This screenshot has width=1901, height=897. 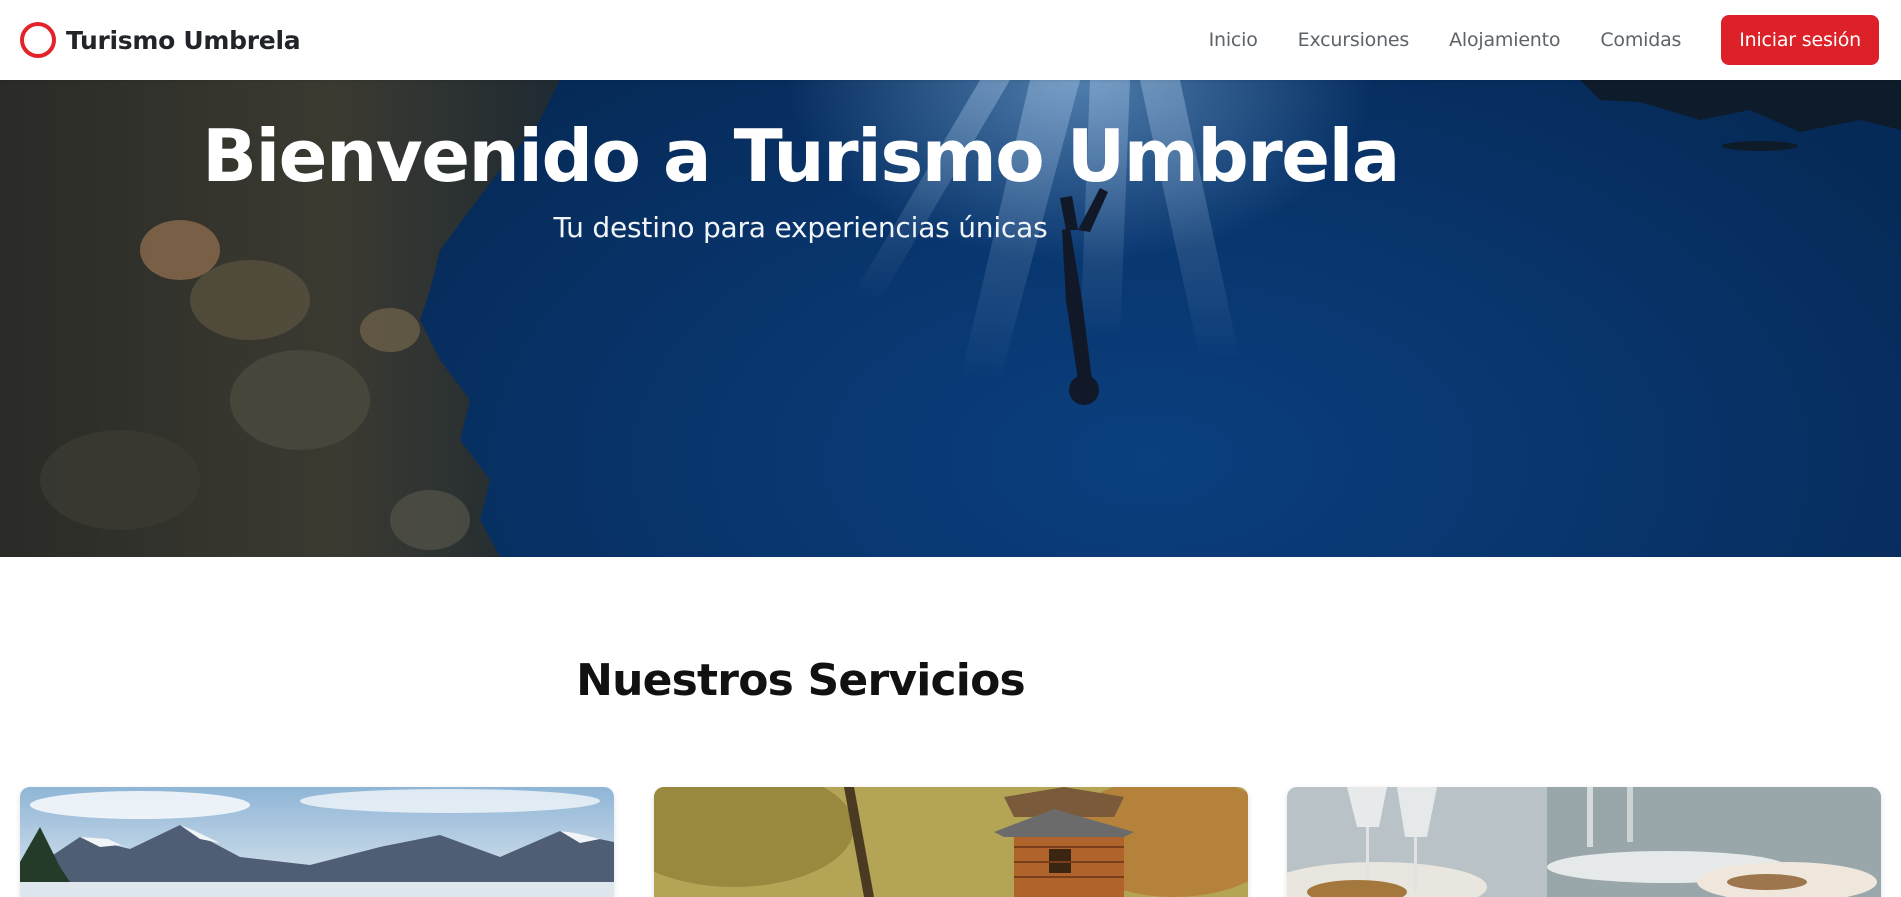 I want to click on treehouse-cabin-image, so click(x=951, y=842).